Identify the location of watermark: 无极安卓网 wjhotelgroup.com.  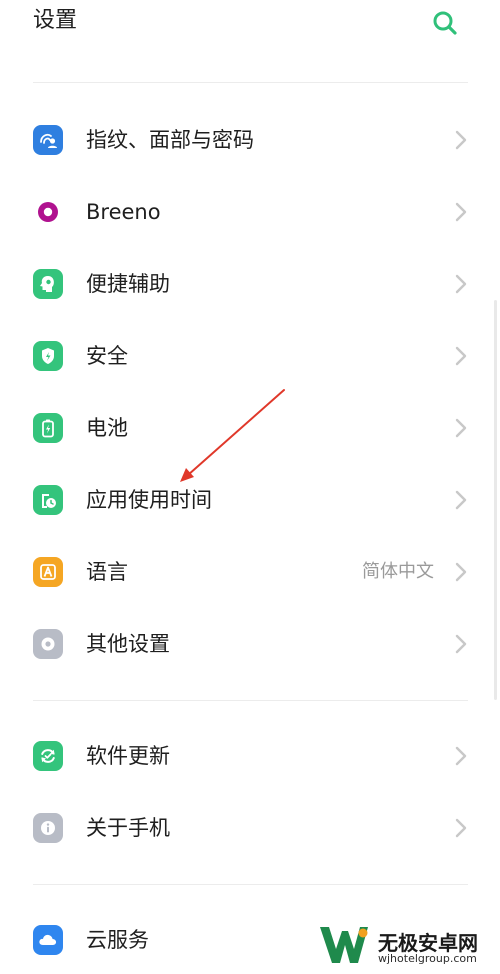
(409, 946).